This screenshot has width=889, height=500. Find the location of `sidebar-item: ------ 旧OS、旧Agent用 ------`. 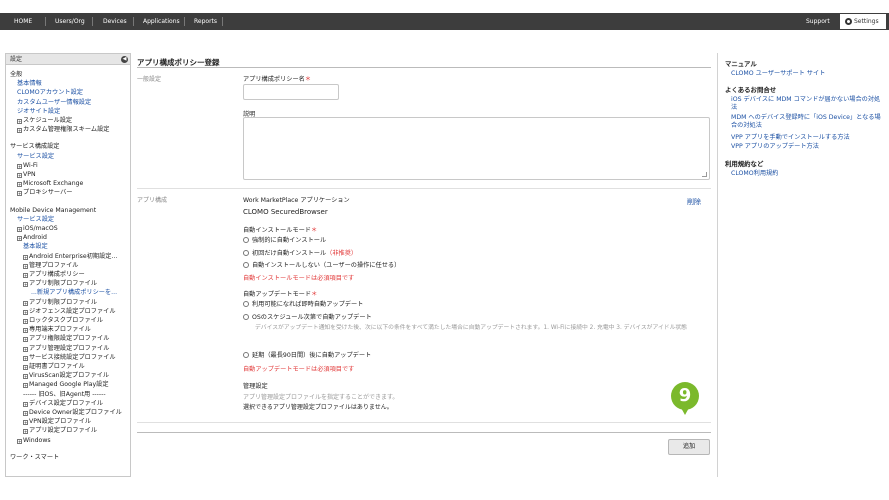

sidebar-item: ------ 旧OS、旧Agent用 ------ is located at coordinates (64, 395).